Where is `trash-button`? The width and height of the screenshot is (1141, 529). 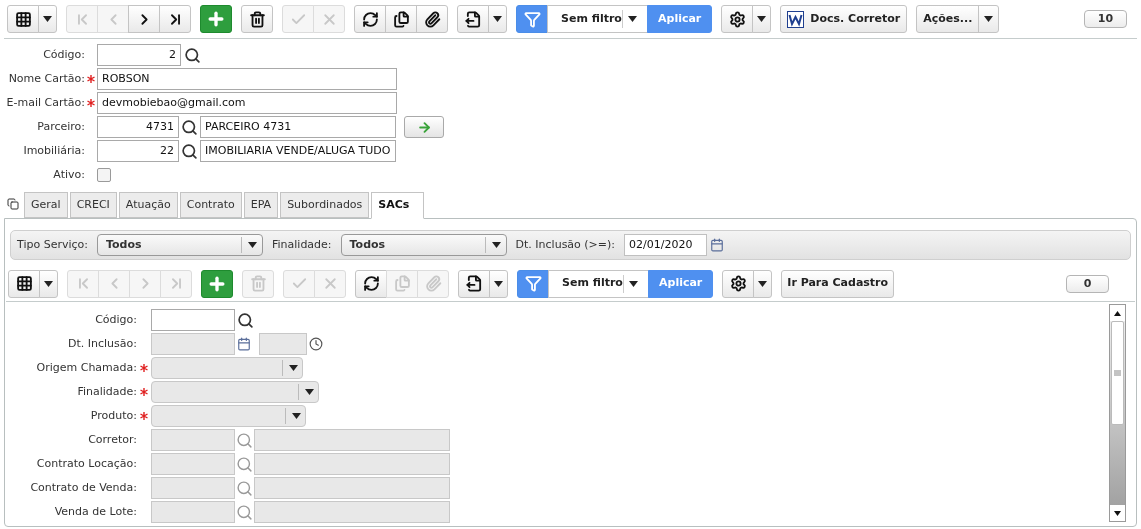 trash-button is located at coordinates (257, 19).